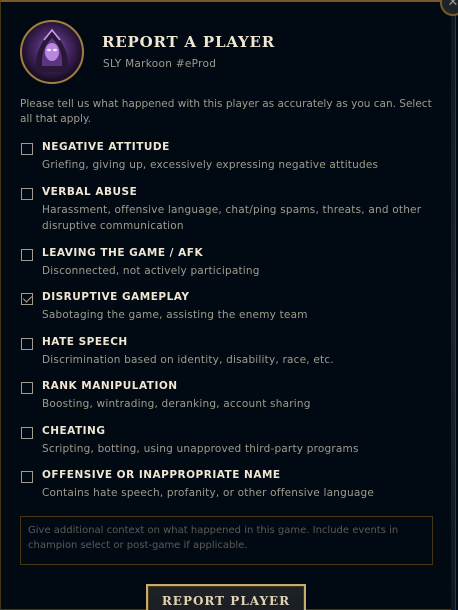 Image resolution: width=458 pixels, height=610 pixels. What do you see at coordinates (116, 297) in the screenshot?
I see `option-title: DISRUPTIVE GAMEPLAY` at bounding box center [116, 297].